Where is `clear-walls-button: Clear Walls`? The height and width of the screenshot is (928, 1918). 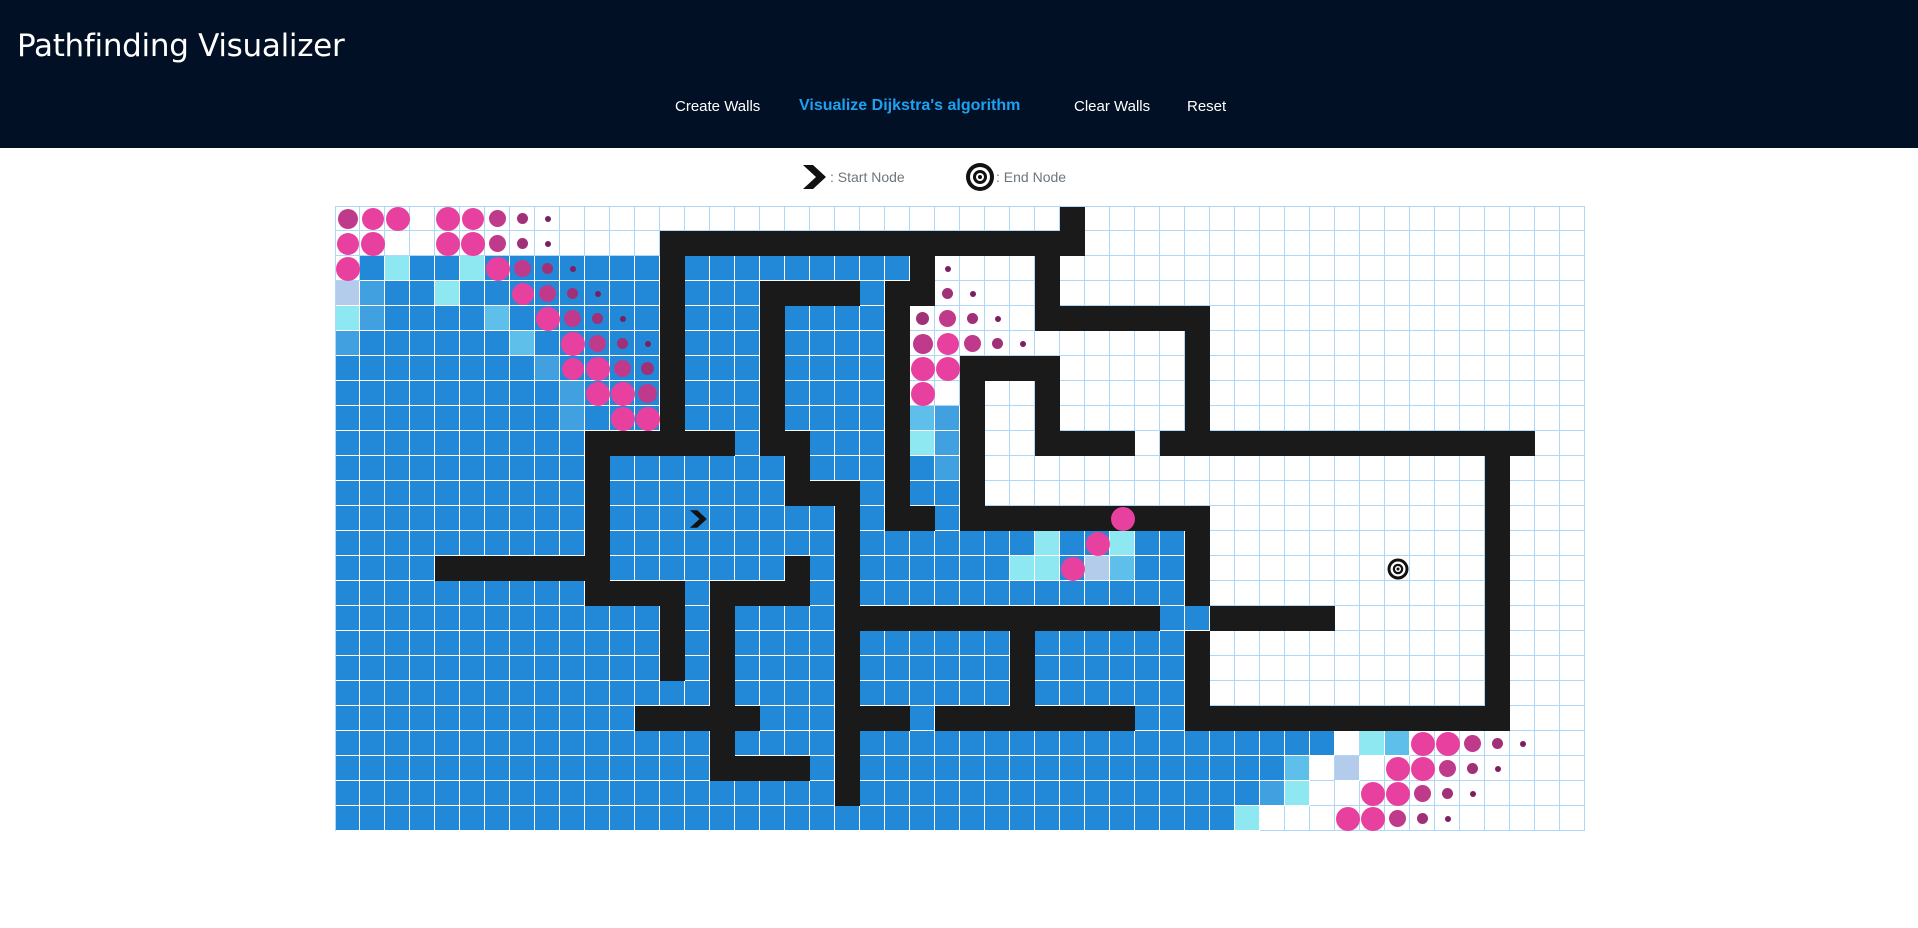 clear-walls-button: Clear Walls is located at coordinates (1112, 106).